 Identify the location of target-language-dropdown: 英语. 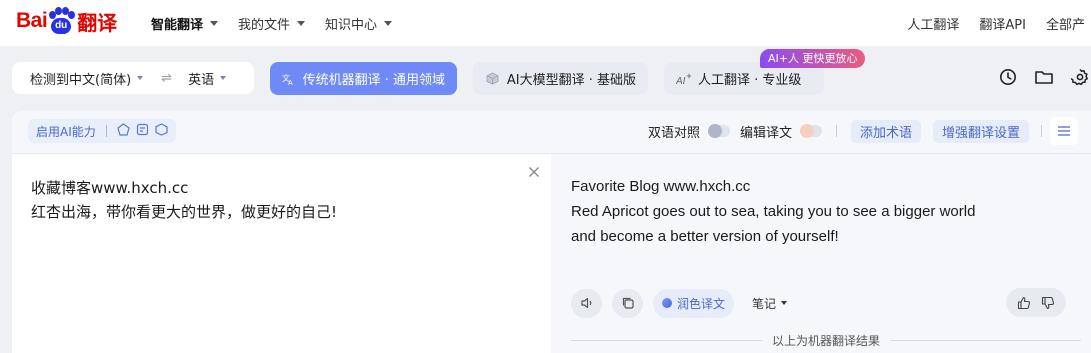
(207, 78).